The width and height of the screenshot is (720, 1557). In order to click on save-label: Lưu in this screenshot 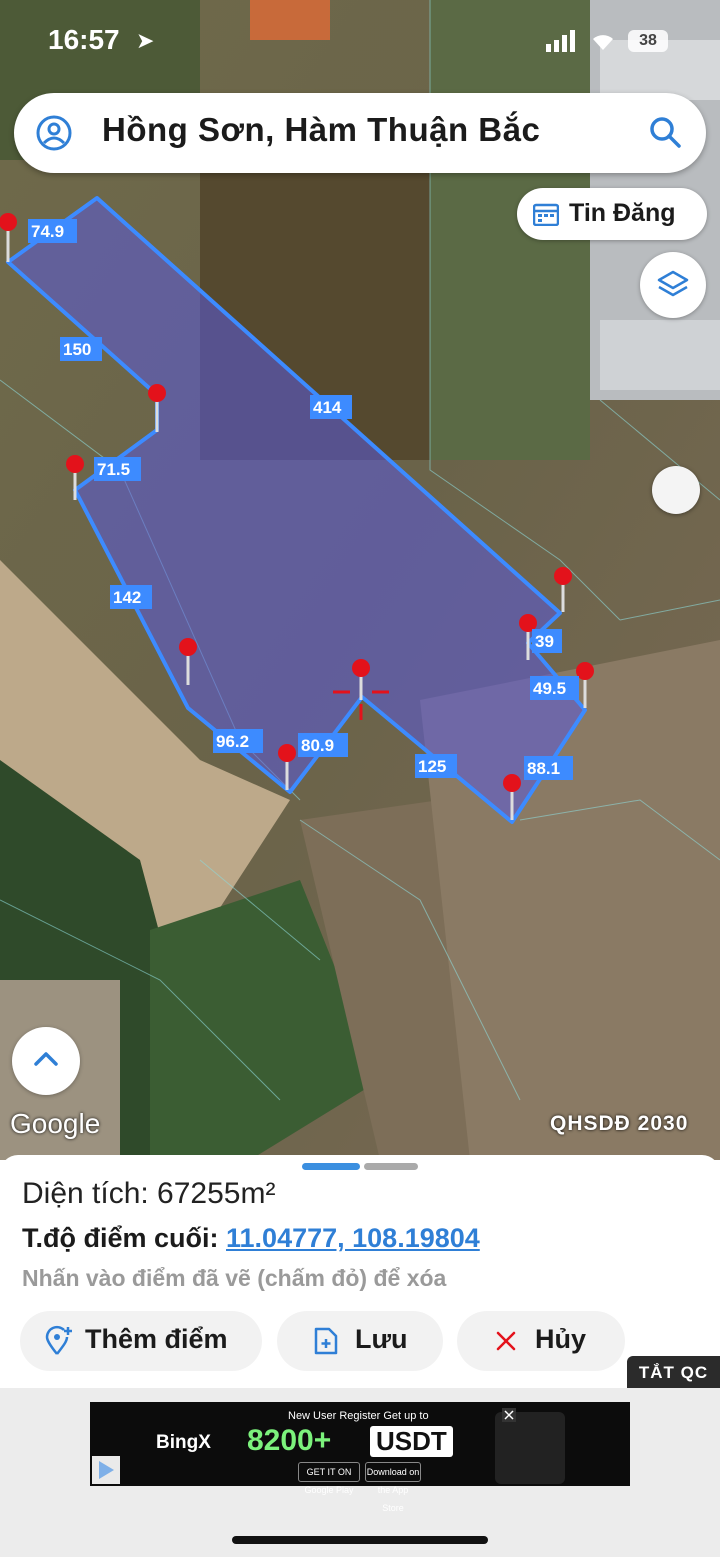, I will do `click(381, 1339)`.